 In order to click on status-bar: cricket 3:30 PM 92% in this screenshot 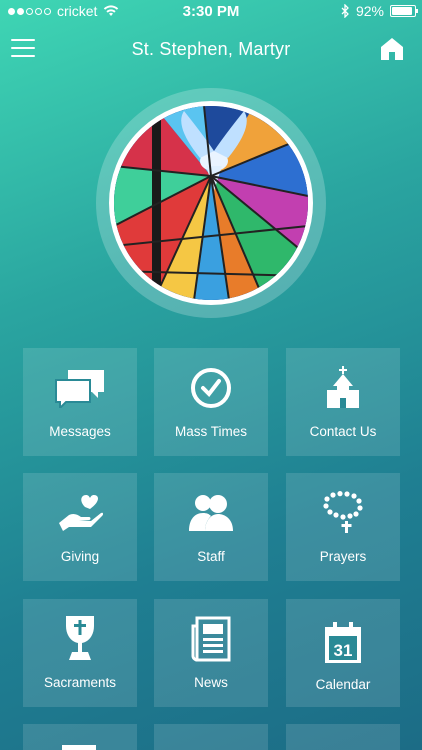, I will do `click(211, 12)`.